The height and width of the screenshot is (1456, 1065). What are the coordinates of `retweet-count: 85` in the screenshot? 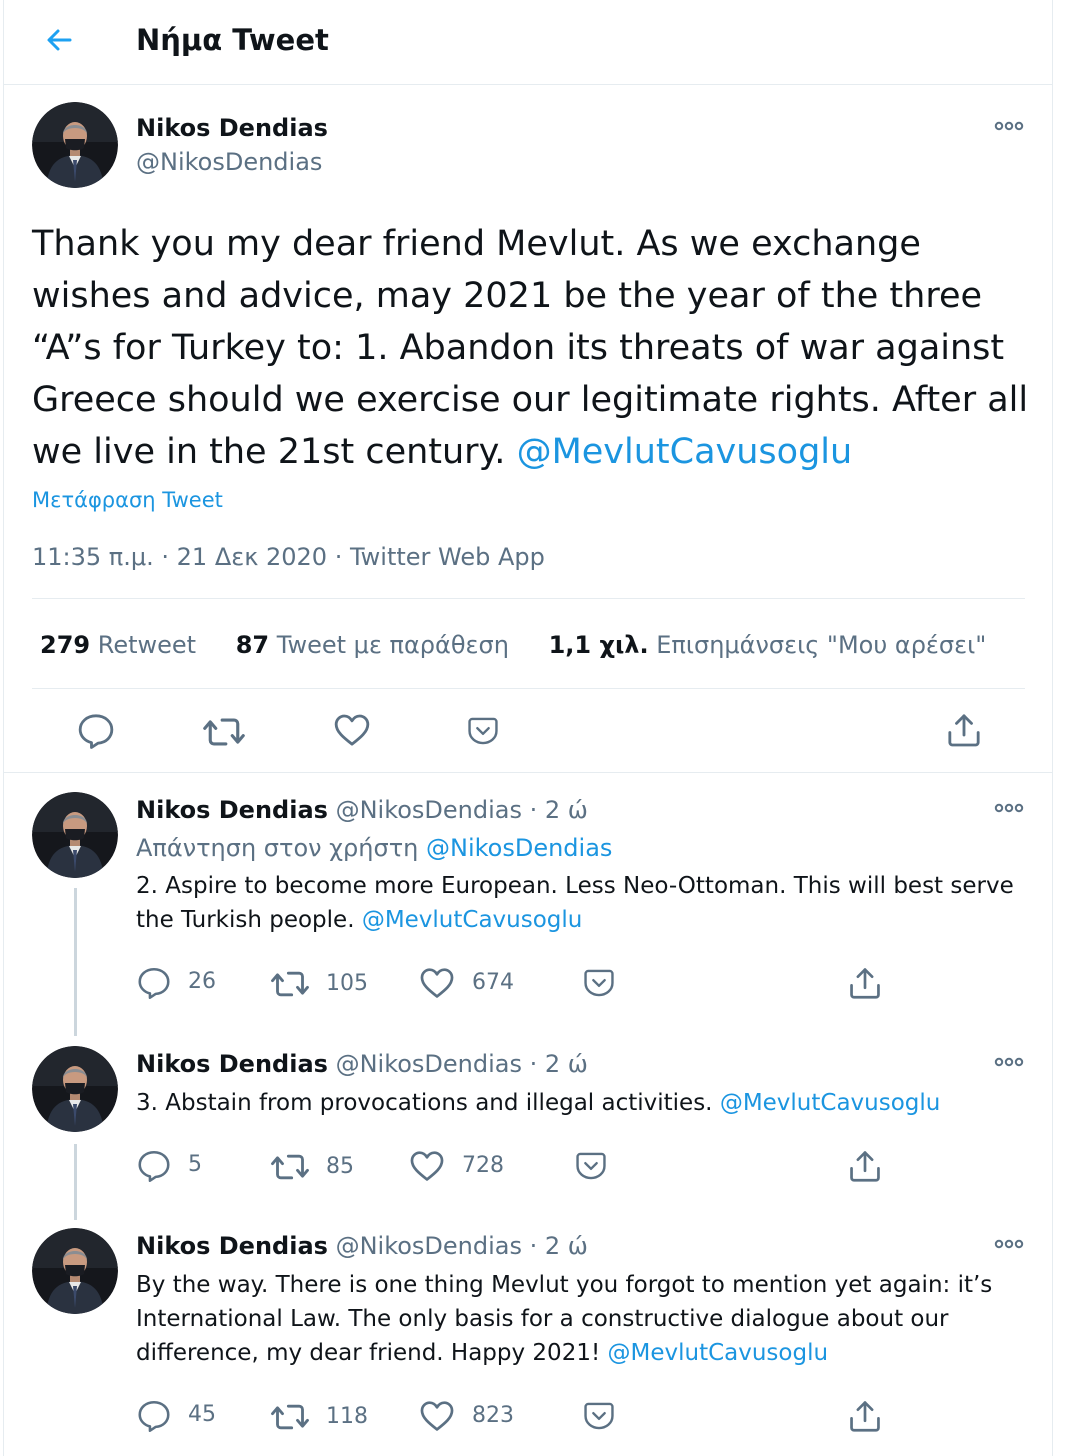 It's located at (340, 1166).